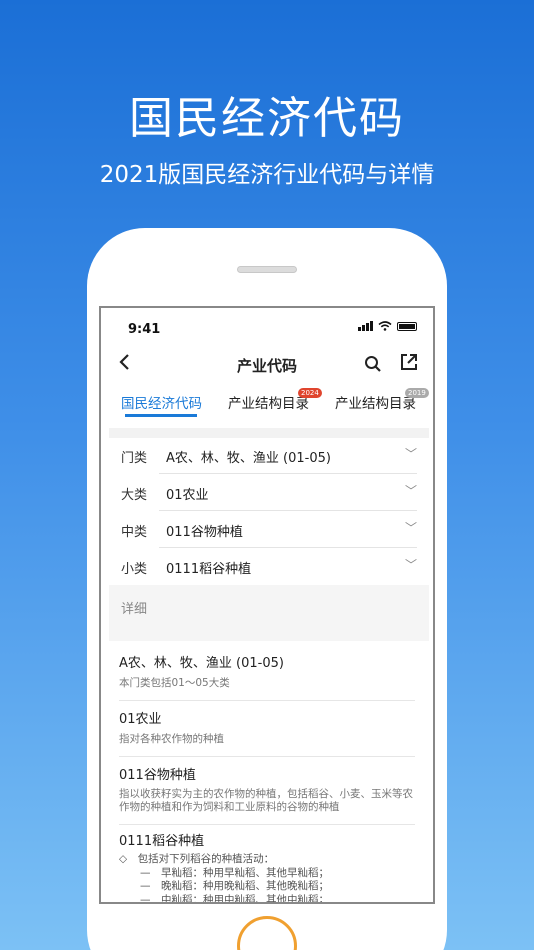 The width and height of the screenshot is (534, 950). What do you see at coordinates (174, 683) in the screenshot?
I see `detail-item-desc: 本门类包括01～05大类` at bounding box center [174, 683].